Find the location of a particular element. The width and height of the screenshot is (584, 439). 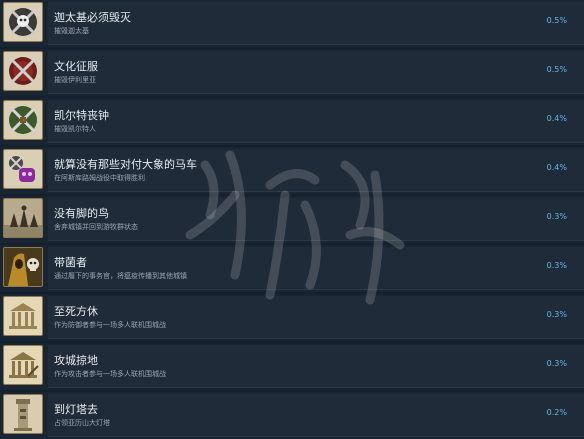

achievement-title: 文化征服 is located at coordinates (76, 66).